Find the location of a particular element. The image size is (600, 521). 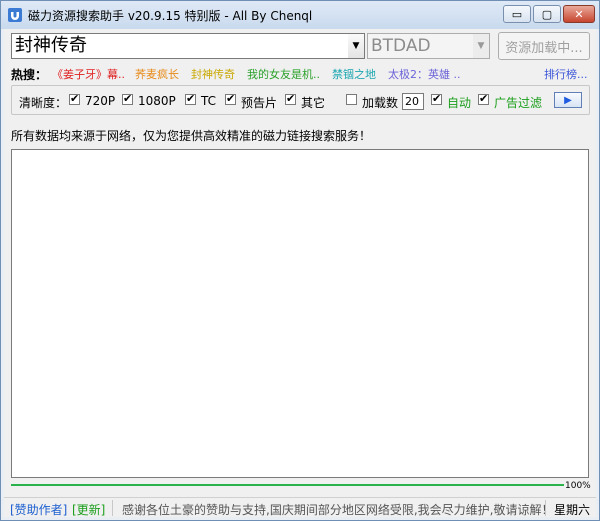

checkbox-1080p: ✔ is located at coordinates (127, 98).